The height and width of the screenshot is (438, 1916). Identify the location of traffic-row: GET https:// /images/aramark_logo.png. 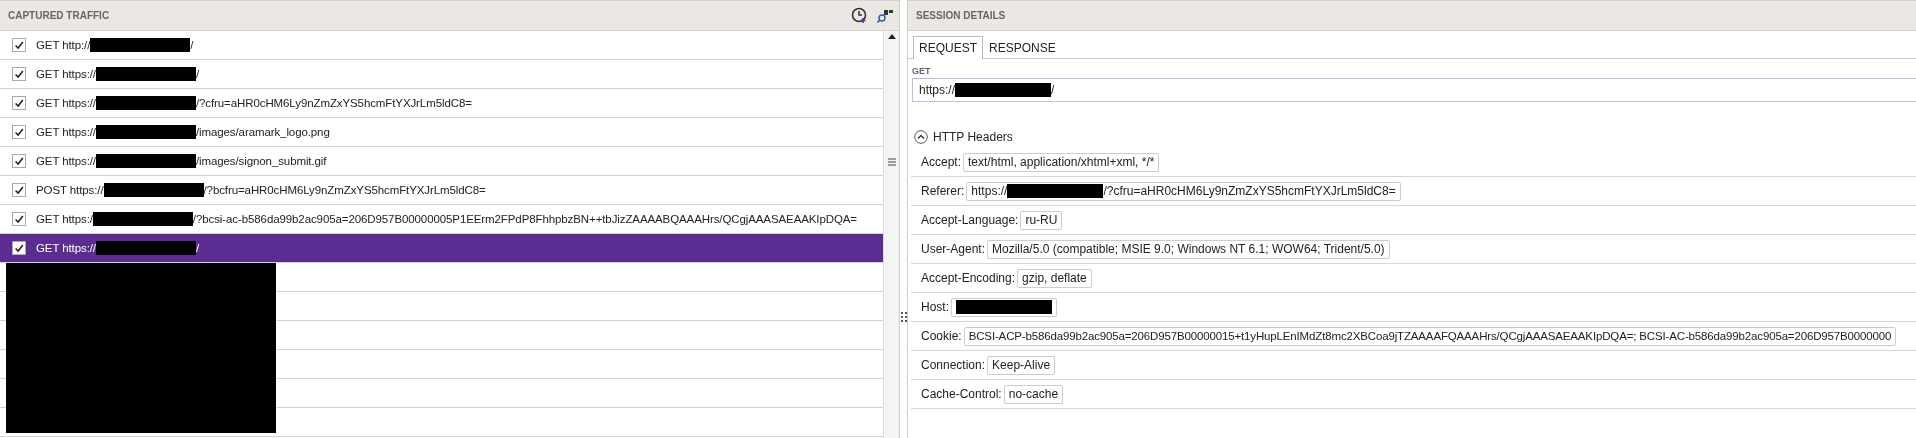
(441, 132).